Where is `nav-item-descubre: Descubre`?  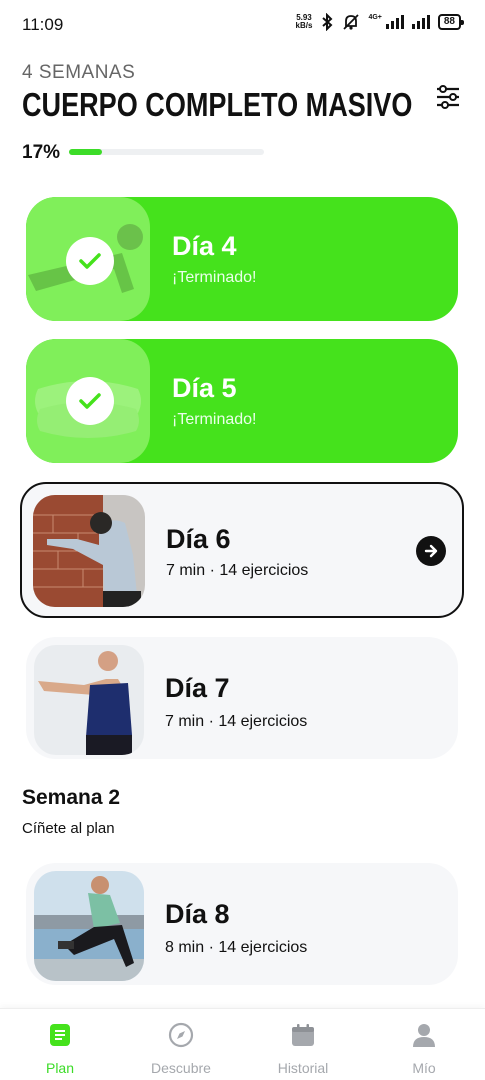
nav-item-descubre: Descubre is located at coordinates (181, 1048).